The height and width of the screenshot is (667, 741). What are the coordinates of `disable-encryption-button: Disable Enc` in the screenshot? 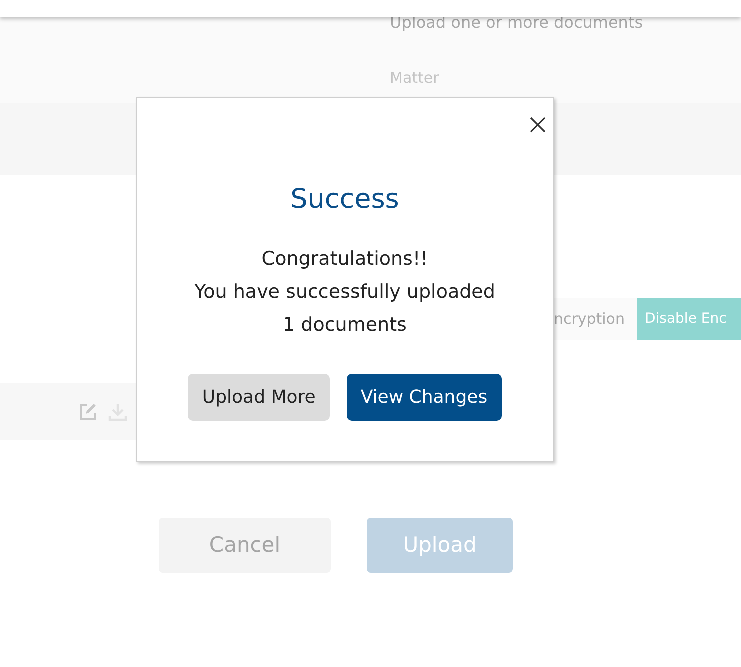 It's located at (689, 319).